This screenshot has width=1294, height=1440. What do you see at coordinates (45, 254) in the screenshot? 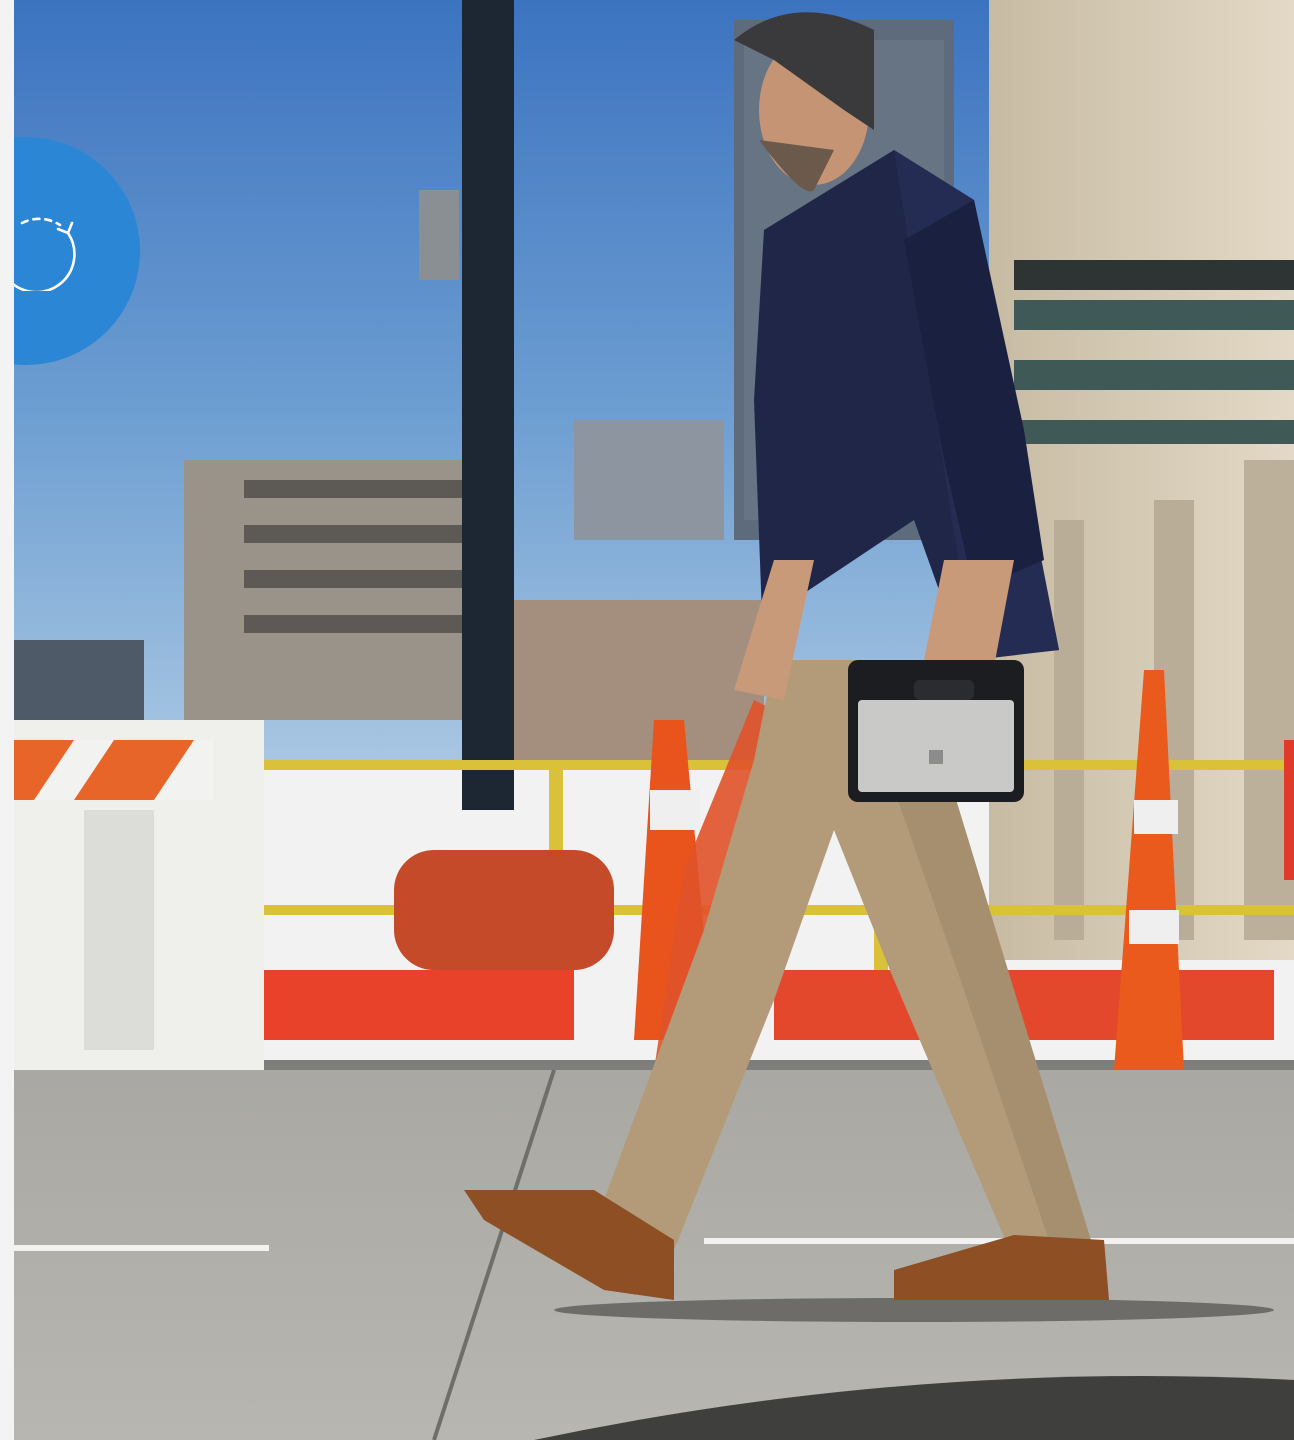
I see `refresh-icon` at bounding box center [45, 254].